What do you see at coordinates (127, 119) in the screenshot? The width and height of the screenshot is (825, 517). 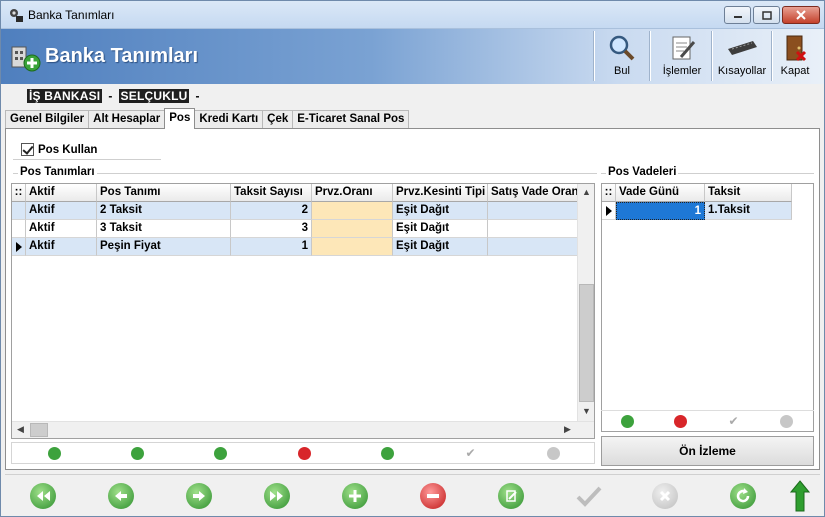 I see `tab-alt-hesaplar: Alt Hesaplar` at bounding box center [127, 119].